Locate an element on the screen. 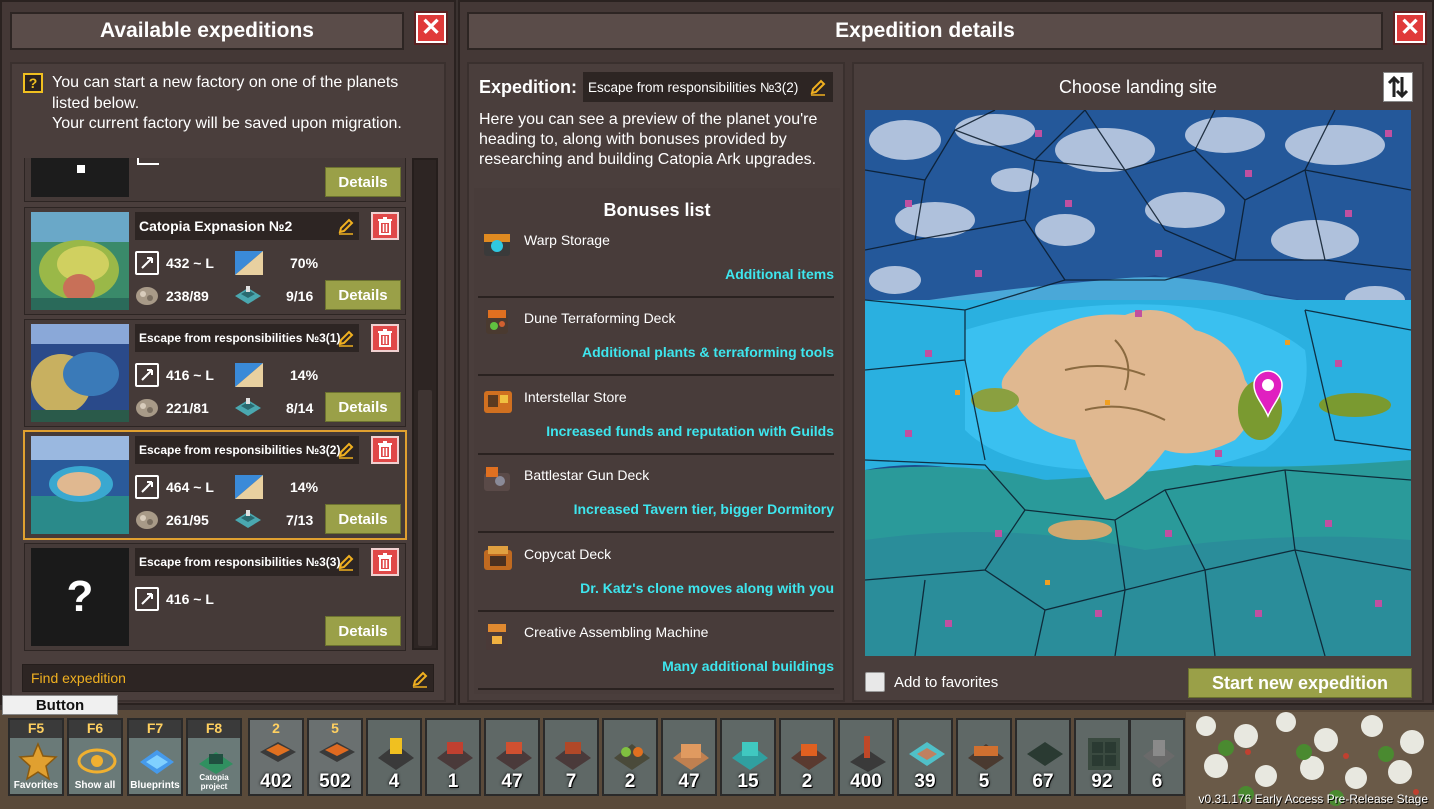 The width and height of the screenshot is (1434, 809). close-left-button: ✕ is located at coordinates (431, 28).